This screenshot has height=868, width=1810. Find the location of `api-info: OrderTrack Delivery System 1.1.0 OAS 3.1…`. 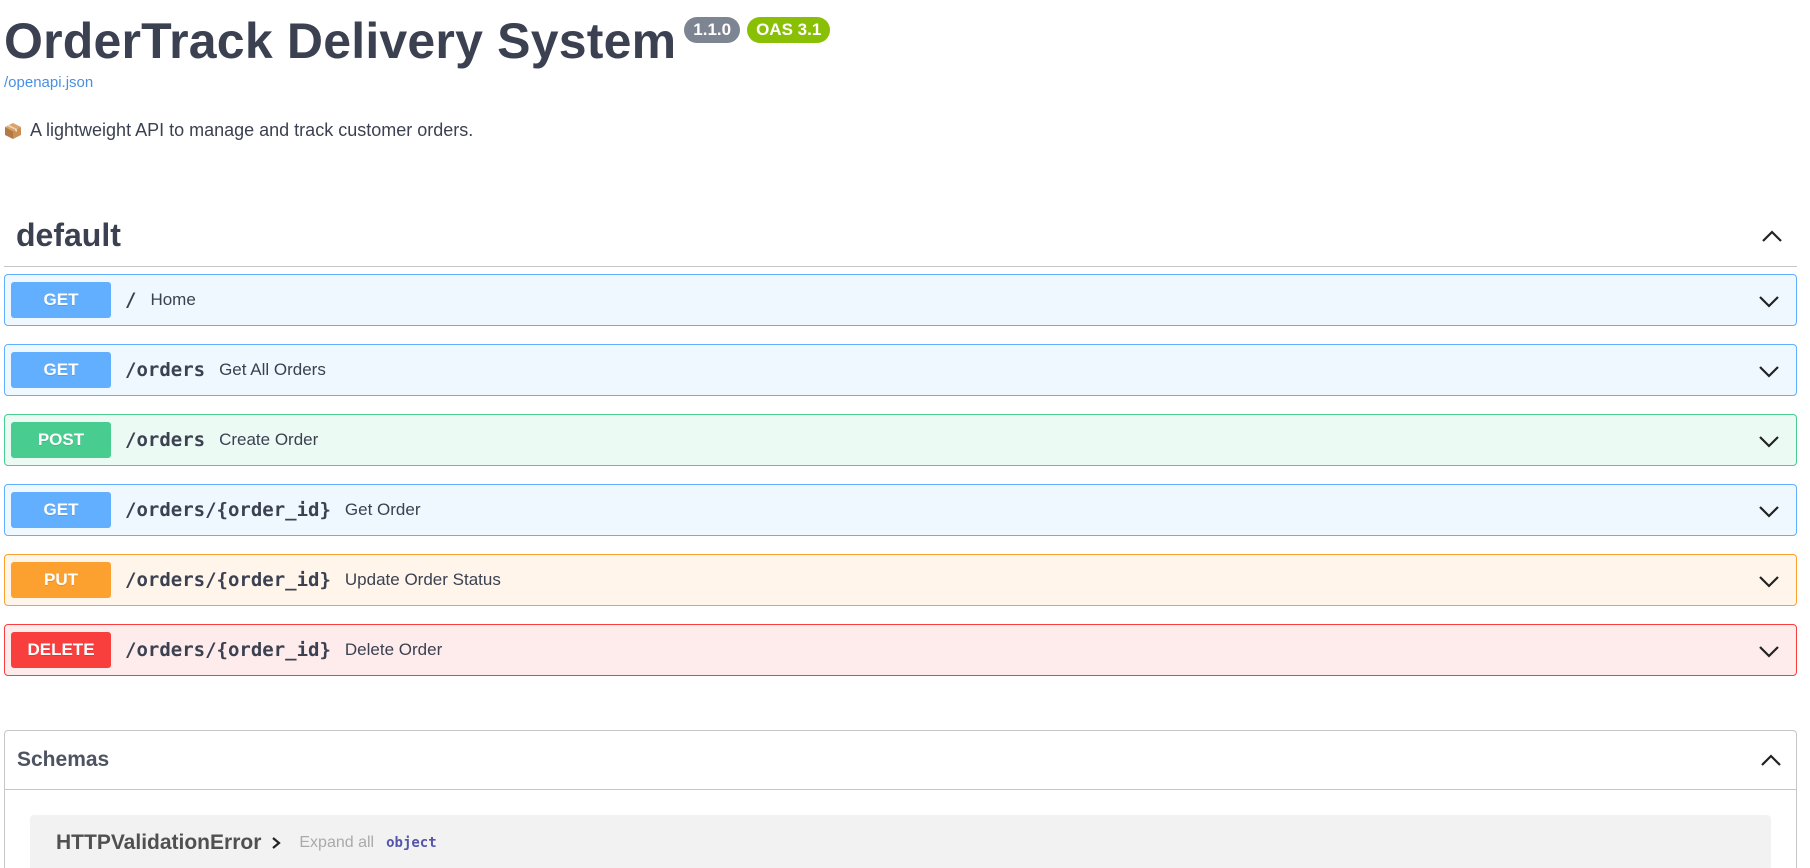

api-info: OrderTrack Delivery System 1.1.0 OAS 3.1… is located at coordinates (554, 74).